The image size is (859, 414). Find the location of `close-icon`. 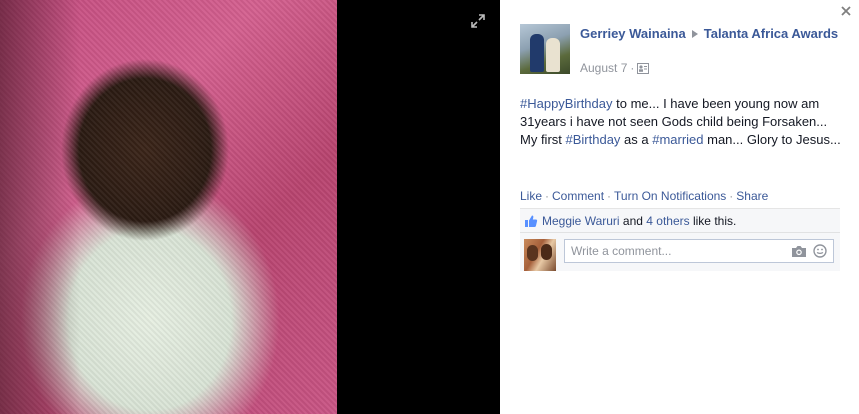

close-icon is located at coordinates (846, 11).